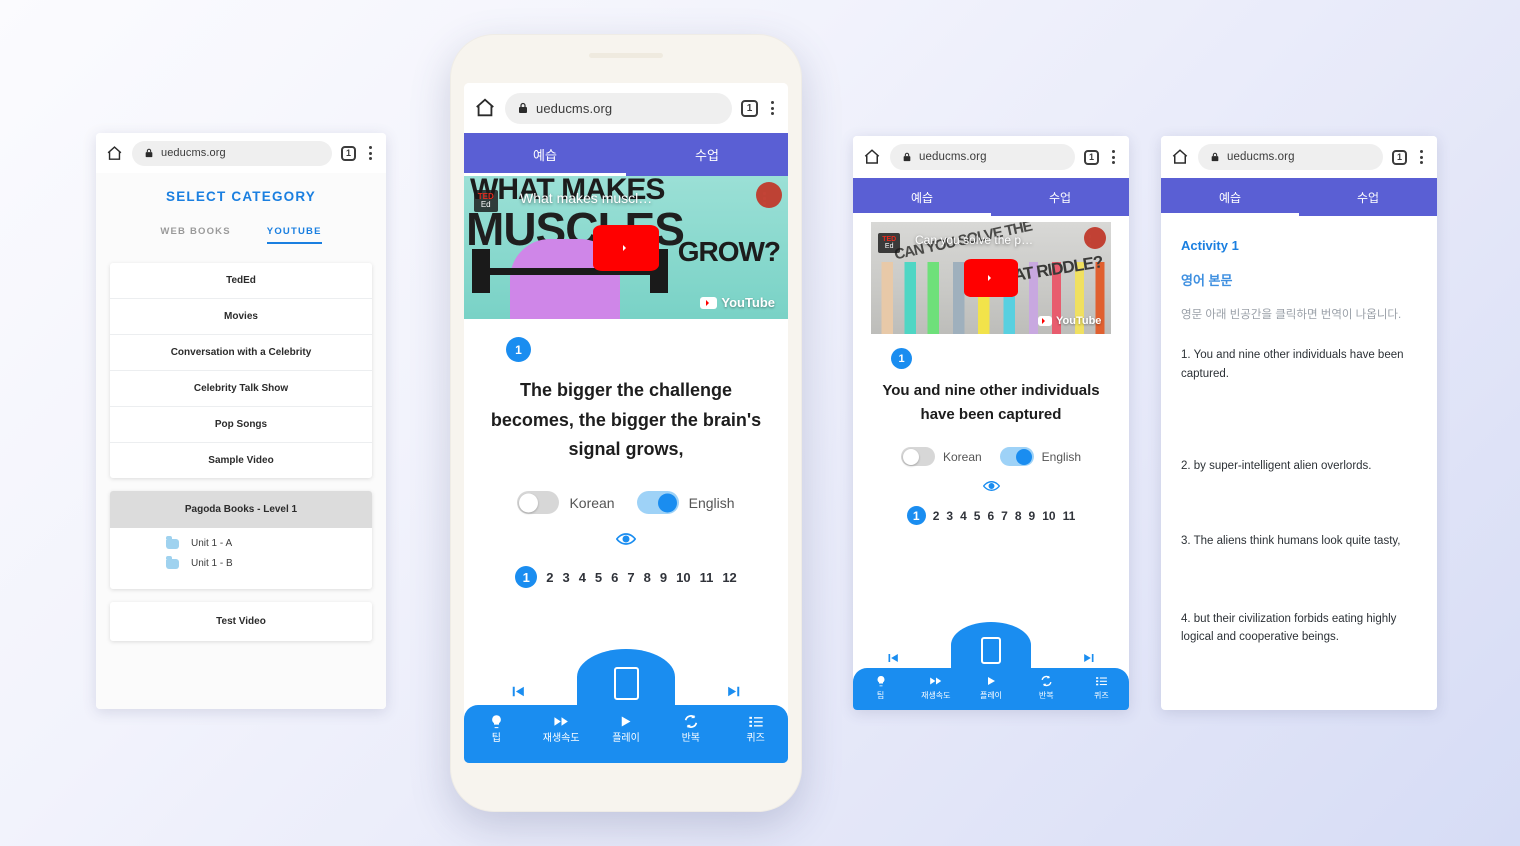 This screenshot has height=846, width=1520. What do you see at coordinates (294, 235) in the screenshot?
I see `tab-youtube: YOUTUBE` at bounding box center [294, 235].